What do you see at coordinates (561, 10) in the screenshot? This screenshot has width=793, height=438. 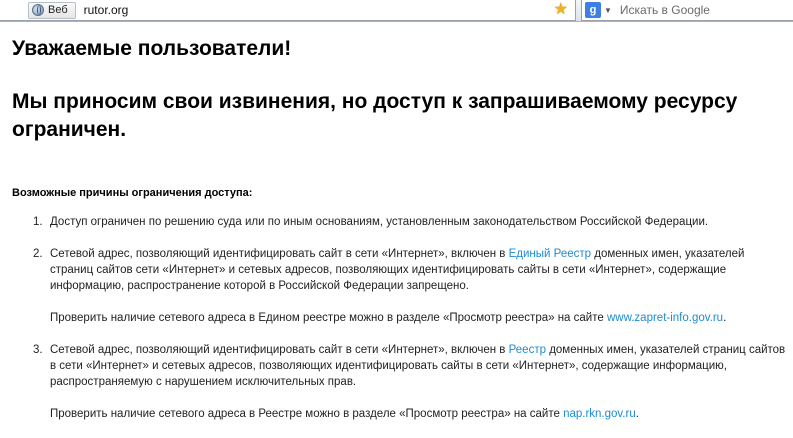 I see `bookmark-star-icon: ★` at bounding box center [561, 10].